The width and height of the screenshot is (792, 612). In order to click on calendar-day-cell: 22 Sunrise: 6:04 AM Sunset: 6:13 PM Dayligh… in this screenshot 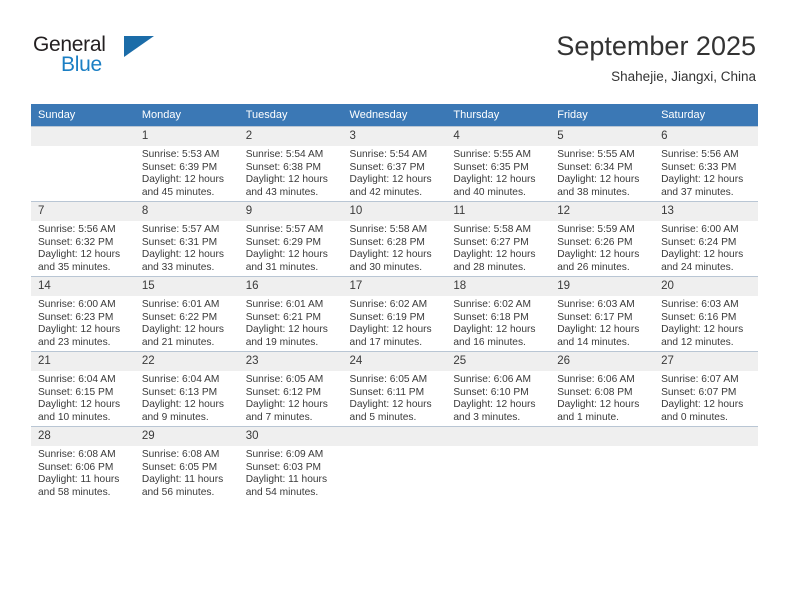, I will do `click(186, 389)`.